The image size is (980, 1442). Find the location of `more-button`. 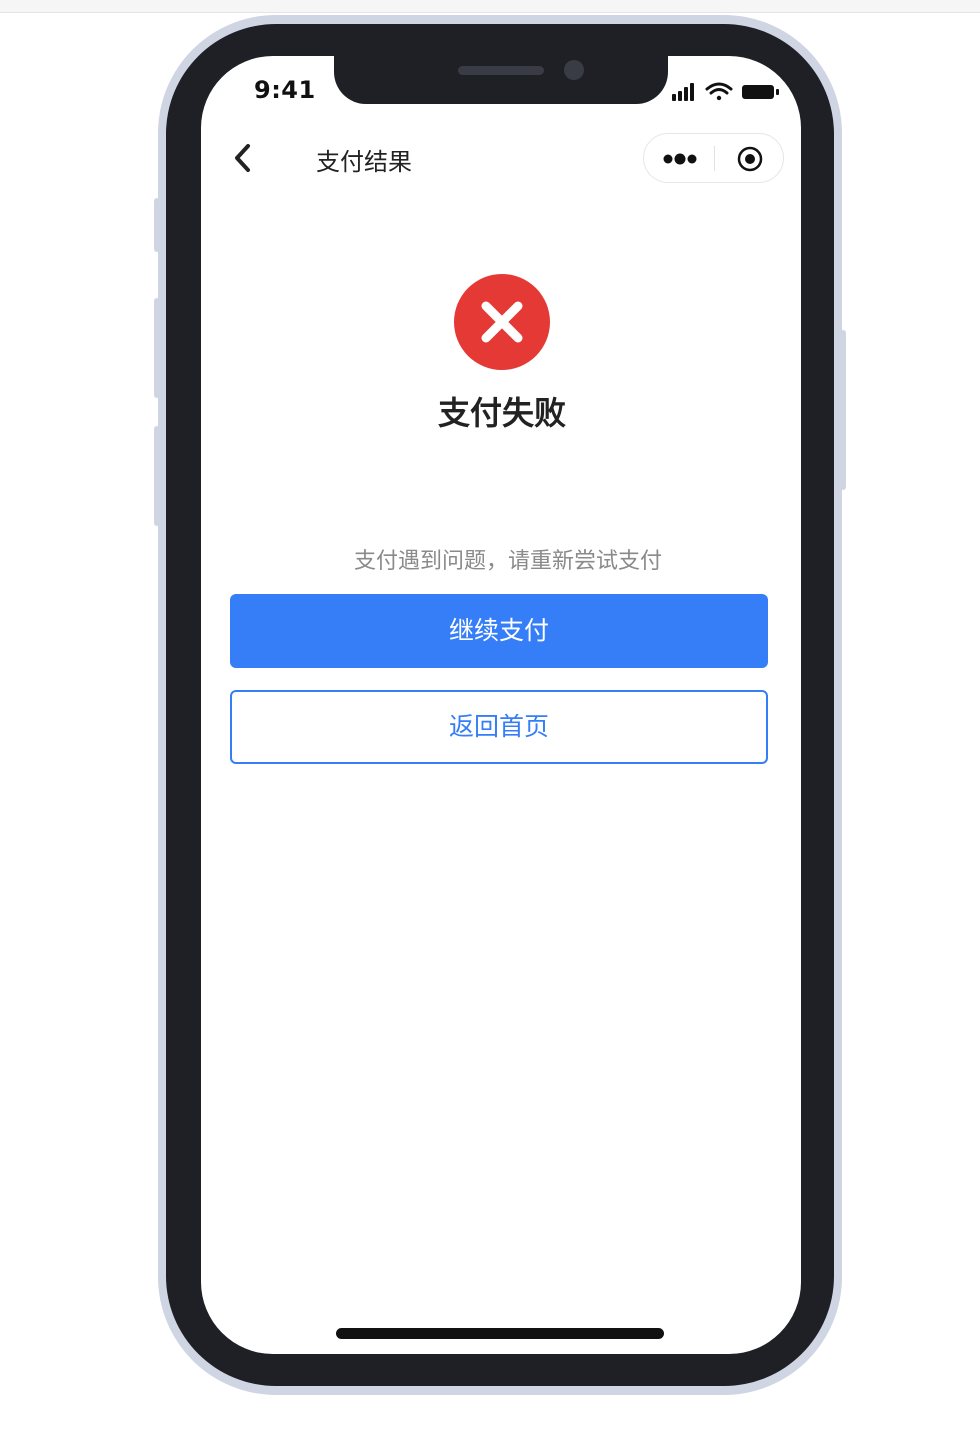

more-button is located at coordinates (679, 158).